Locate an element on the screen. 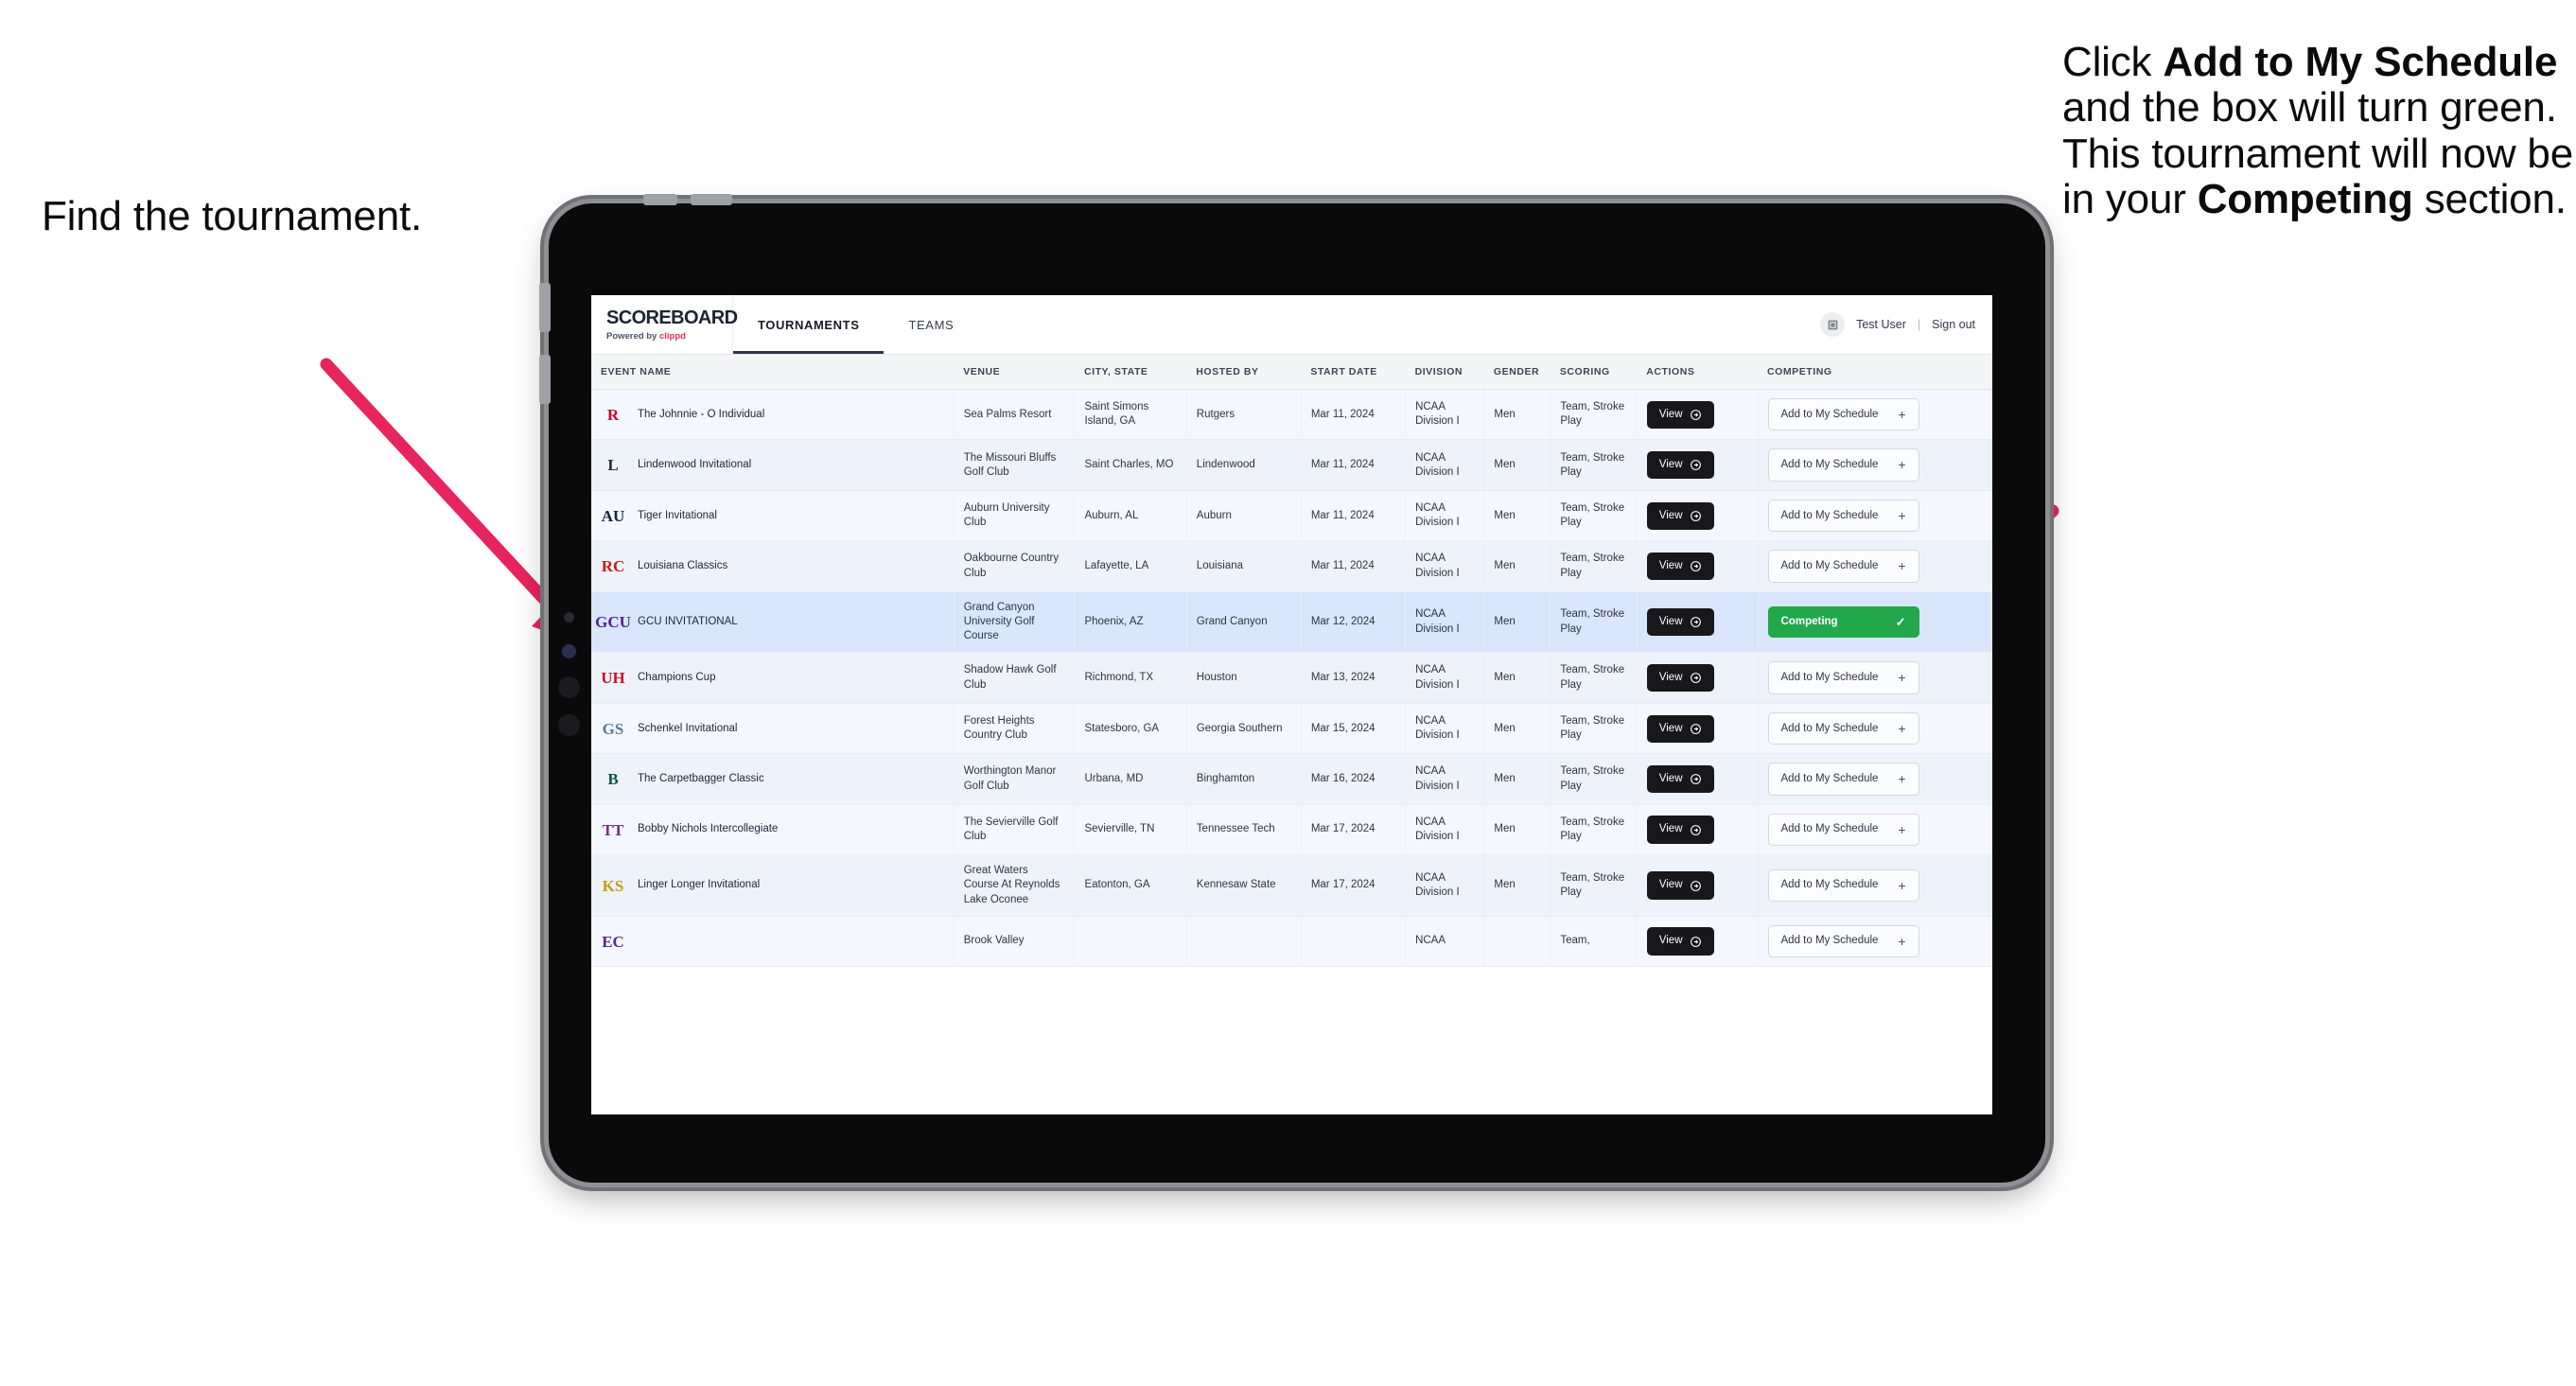 The image size is (2576, 1386). team-logo-icon: AU is located at coordinates (613, 515).